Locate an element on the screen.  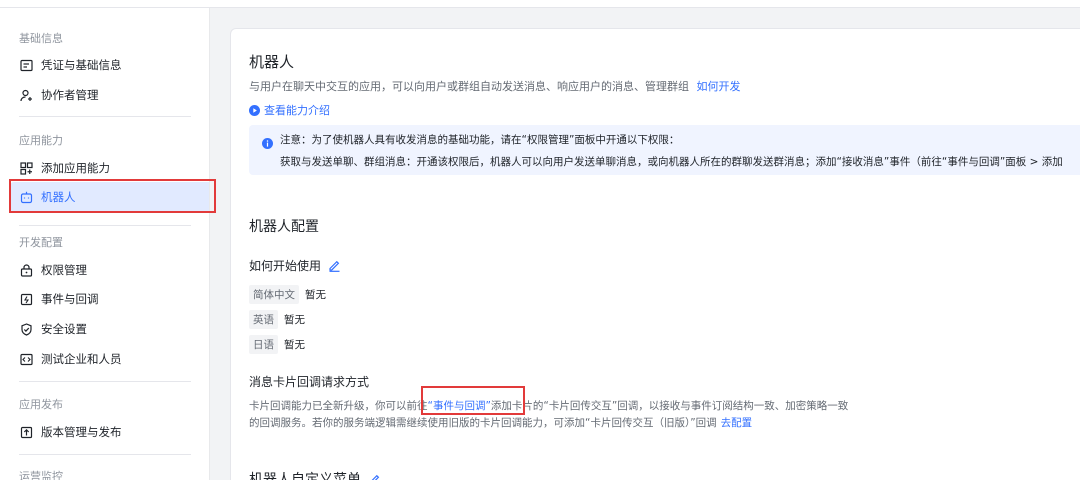
lang-tag: 简体中文 is located at coordinates (274, 294).